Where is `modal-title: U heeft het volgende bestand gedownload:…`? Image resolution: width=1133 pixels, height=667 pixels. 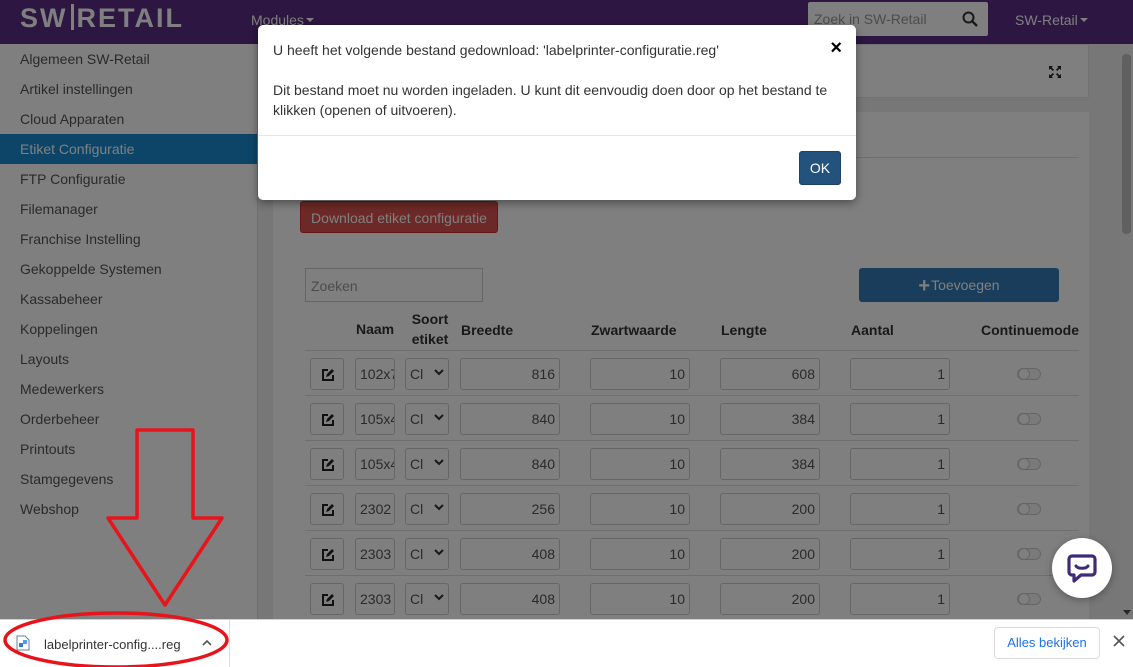
modal-title: U heeft het volgende bestand gedownload:… is located at coordinates (496, 50).